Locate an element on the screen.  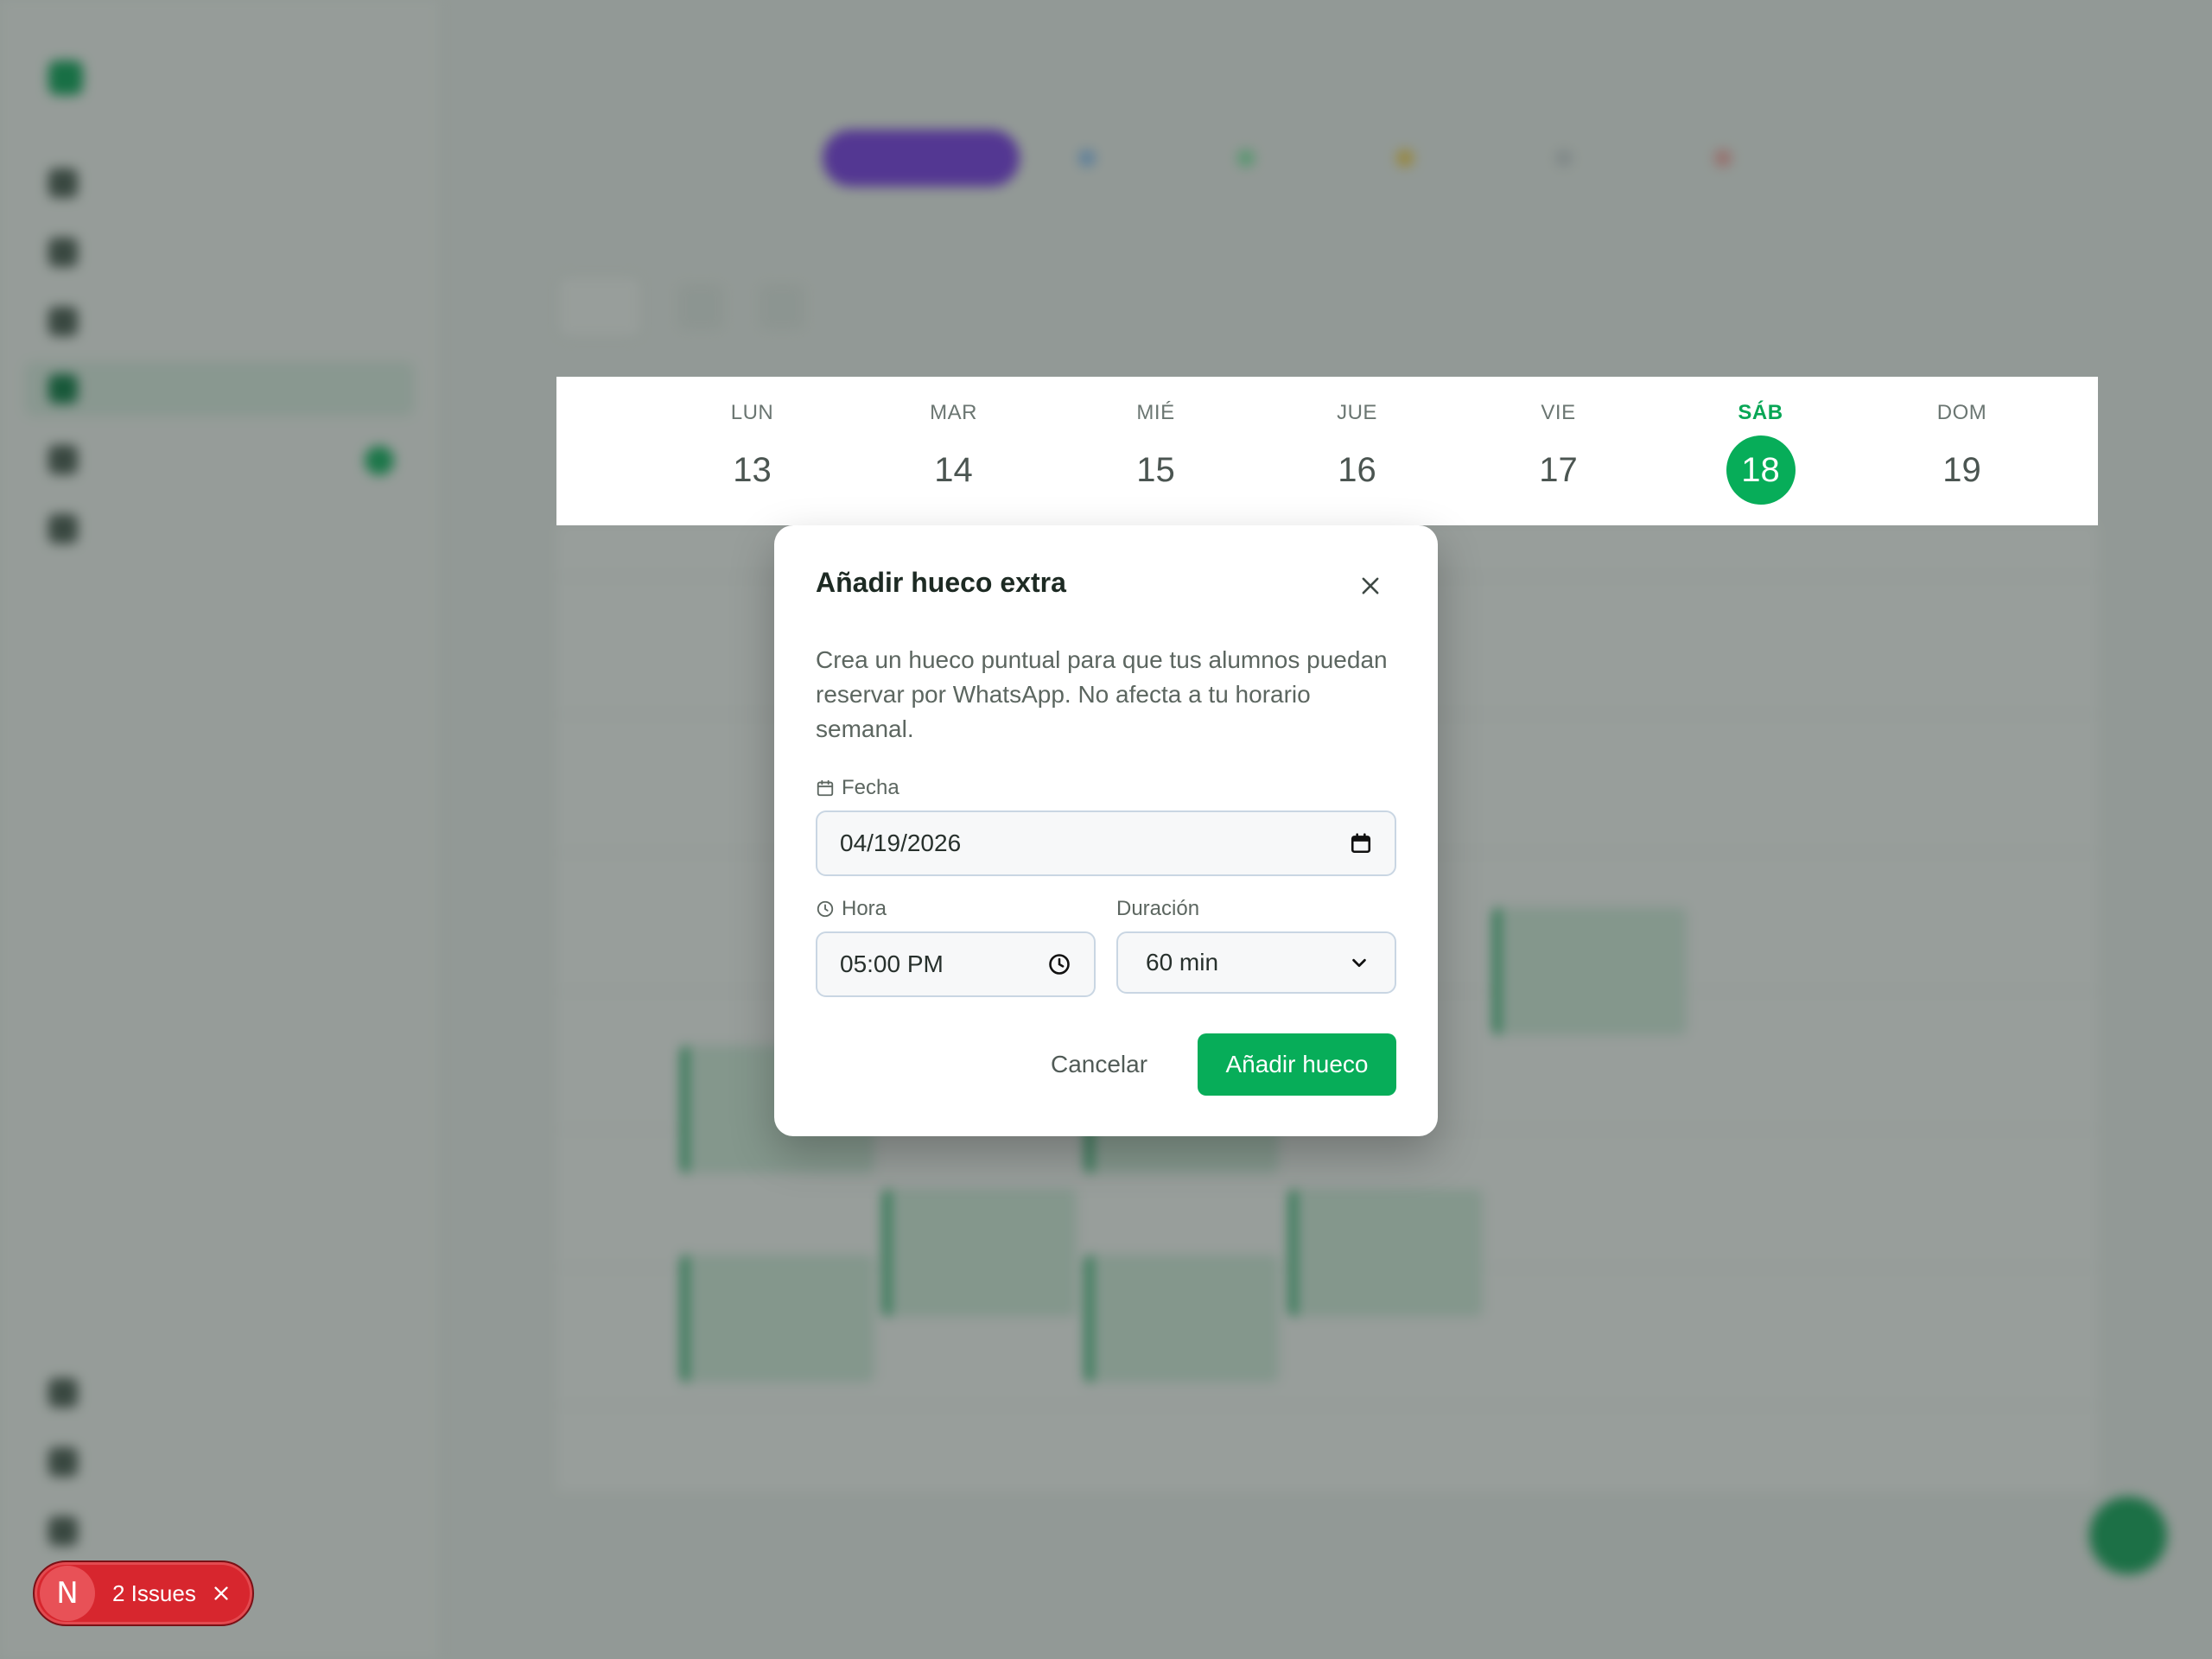
clock-picker-glyph is located at coordinates (1059, 964).